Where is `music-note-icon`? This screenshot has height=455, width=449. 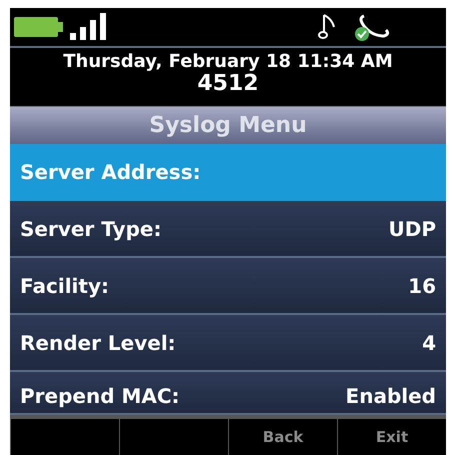 music-note-icon is located at coordinates (328, 27).